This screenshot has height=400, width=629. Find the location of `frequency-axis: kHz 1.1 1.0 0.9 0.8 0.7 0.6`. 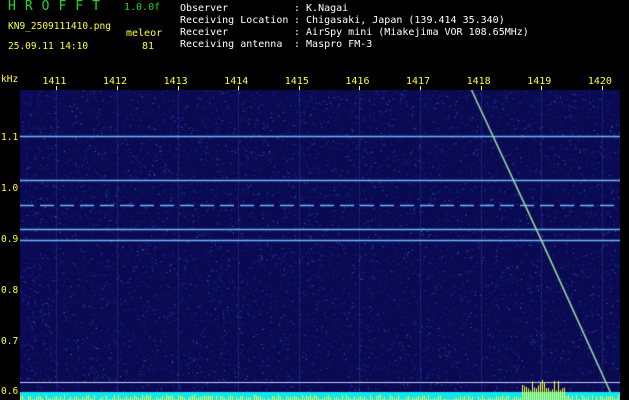

frequency-axis: kHz 1.1 1.0 0.9 0.8 0.7 0.6 is located at coordinates (10, 237).